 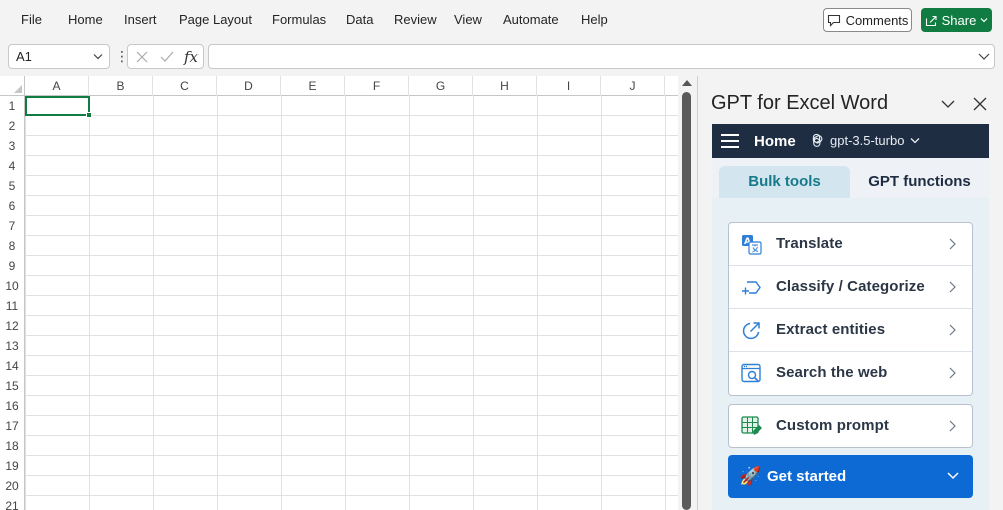 What do you see at coordinates (12, 386) in the screenshot?
I see `row-header: 15` at bounding box center [12, 386].